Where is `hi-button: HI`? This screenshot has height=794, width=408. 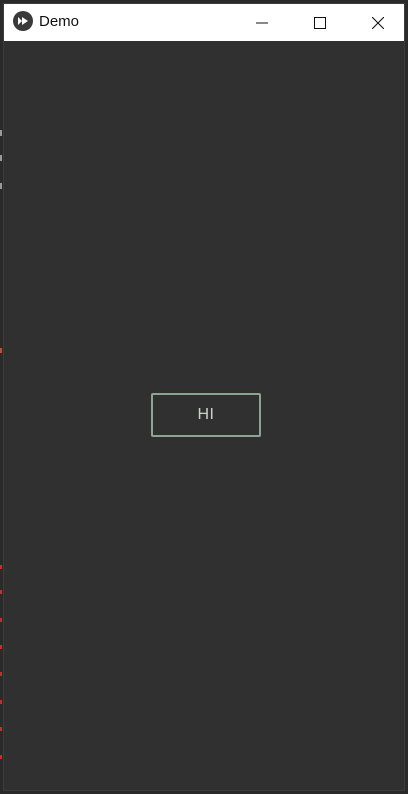 hi-button: HI is located at coordinates (206, 415).